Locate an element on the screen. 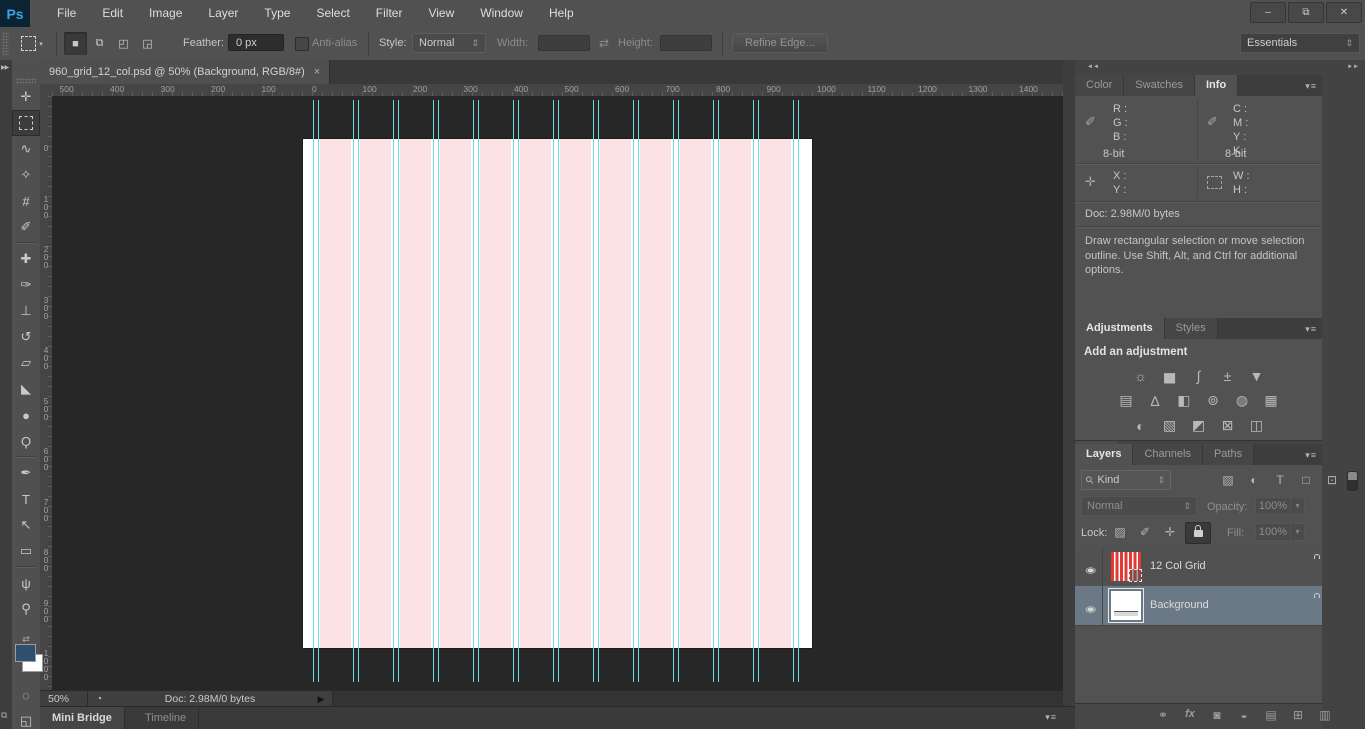  feather-input: 0 px is located at coordinates (256, 42).